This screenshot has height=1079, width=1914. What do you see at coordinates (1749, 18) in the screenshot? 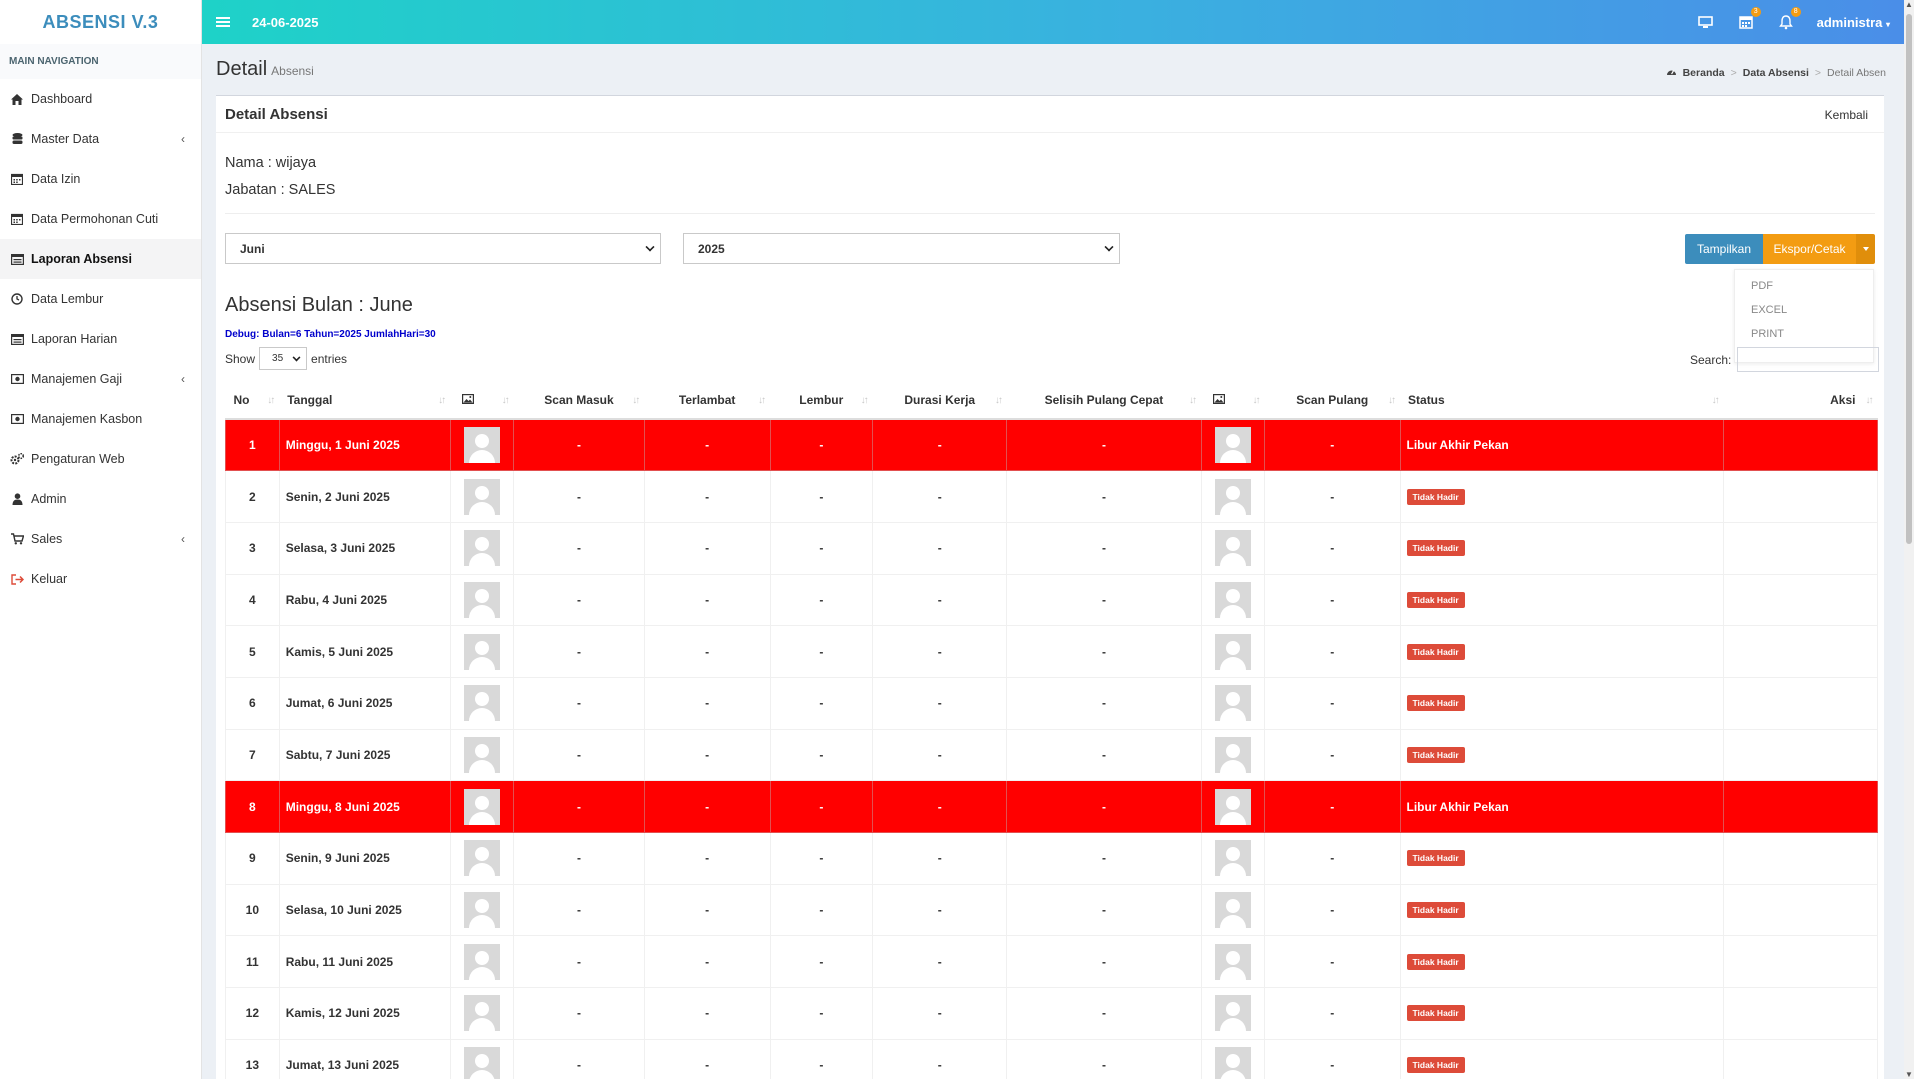
I see `calendar-icon: 3` at bounding box center [1749, 18].